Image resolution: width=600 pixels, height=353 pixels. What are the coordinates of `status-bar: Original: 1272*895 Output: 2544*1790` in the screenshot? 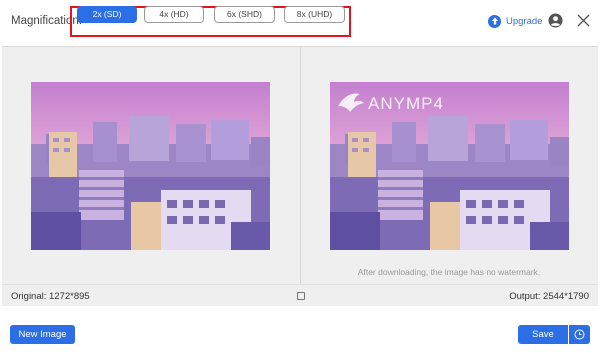 It's located at (300, 295).